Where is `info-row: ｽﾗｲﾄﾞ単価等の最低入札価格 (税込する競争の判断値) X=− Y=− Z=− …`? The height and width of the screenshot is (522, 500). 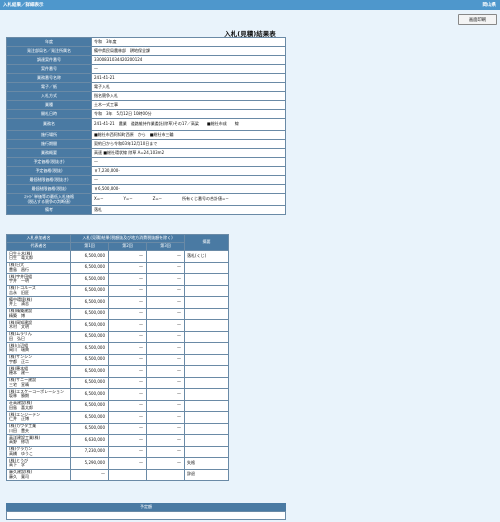 info-row: ｽﾗｲﾄﾞ単価等の最低入札価格 (税込する競争の判断値) X=− Y=− Z=− … is located at coordinates (146, 199).